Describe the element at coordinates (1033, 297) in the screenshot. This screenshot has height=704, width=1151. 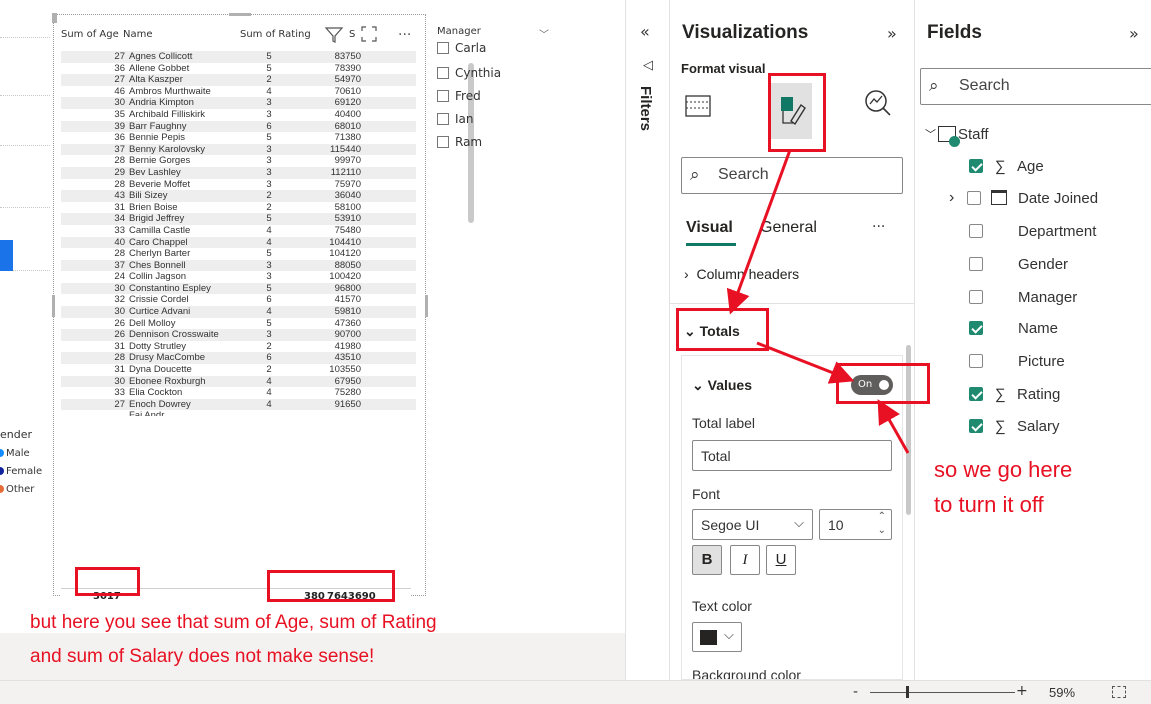
I see `field-manager: Manager` at that location.